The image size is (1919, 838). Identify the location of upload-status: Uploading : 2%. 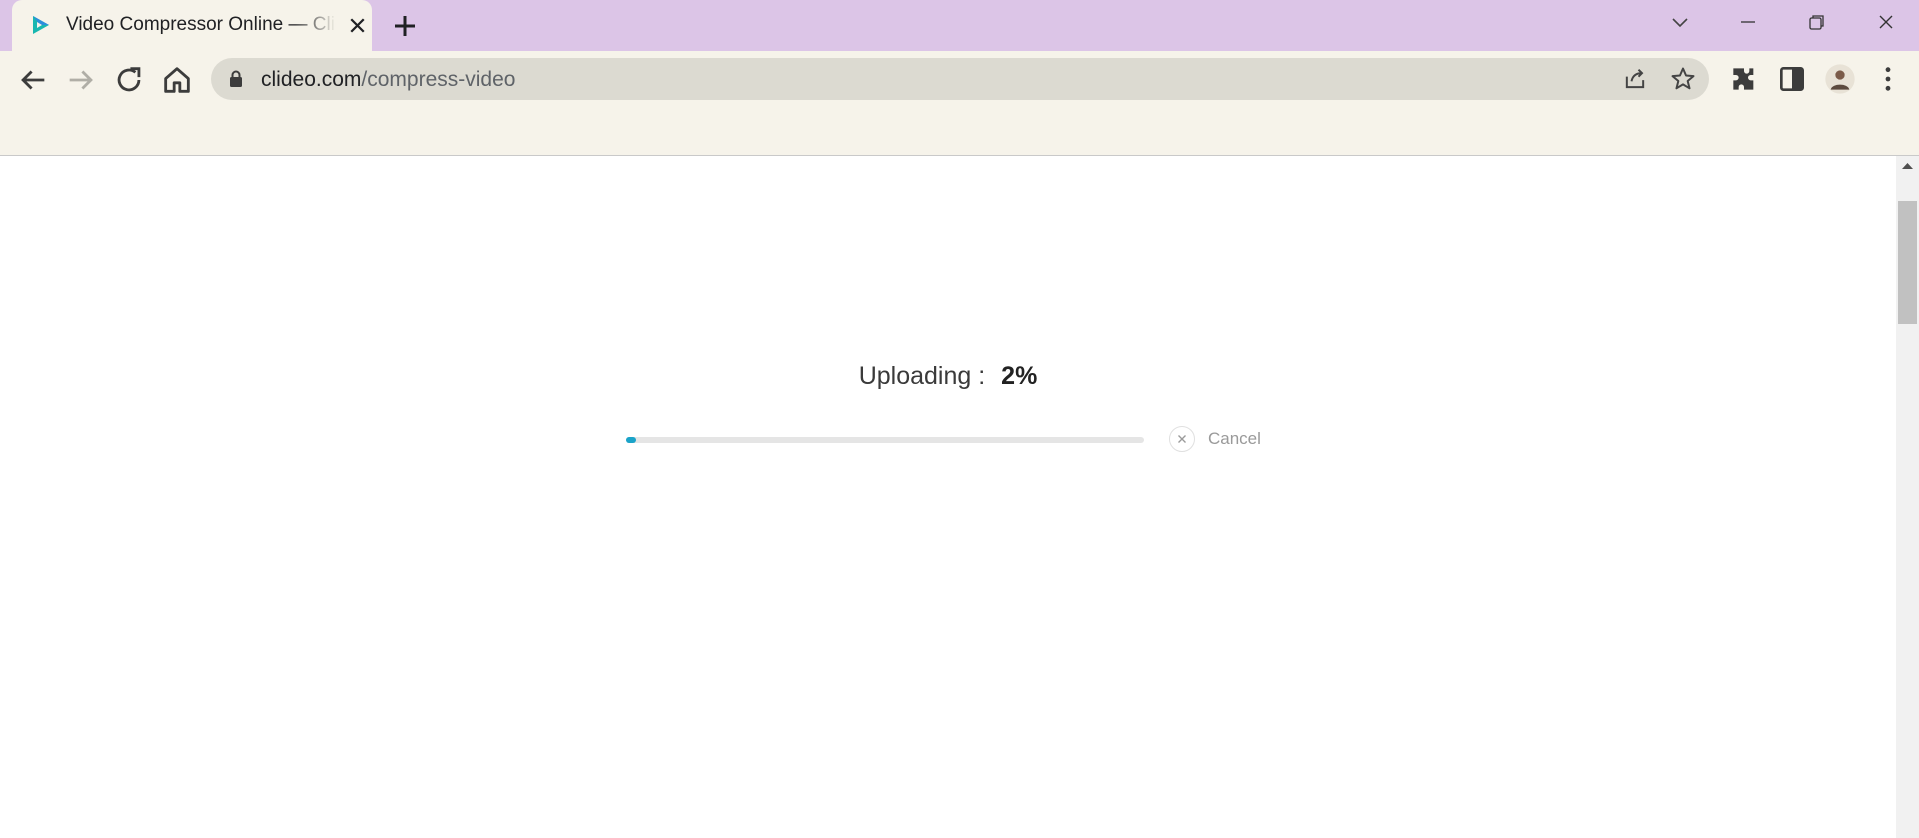
(948, 376).